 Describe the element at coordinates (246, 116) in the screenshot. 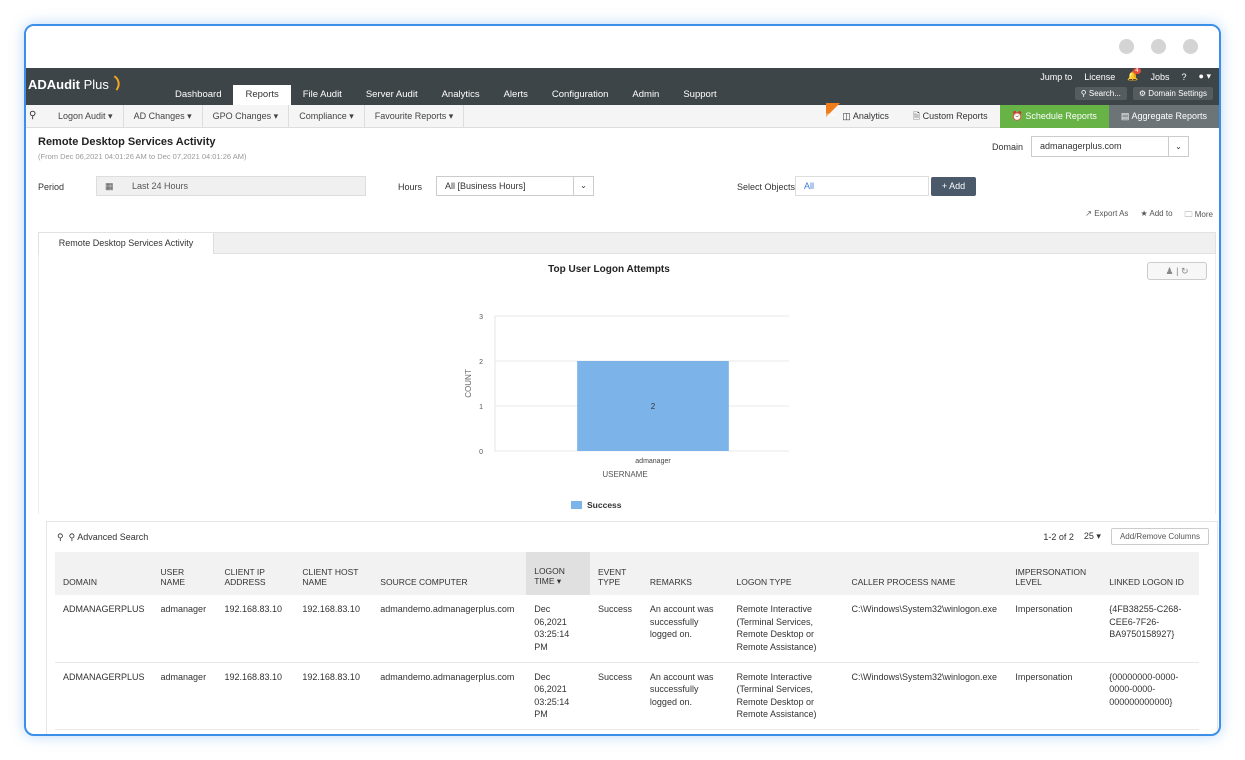

I see `subnav-gpo-changes: GPO Changes ▾` at that location.